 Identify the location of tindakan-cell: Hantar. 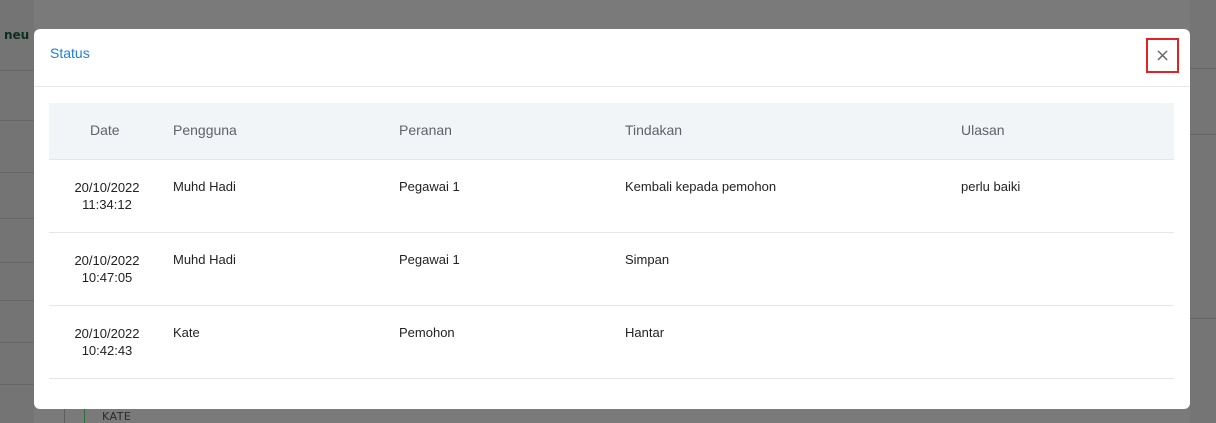
(645, 332).